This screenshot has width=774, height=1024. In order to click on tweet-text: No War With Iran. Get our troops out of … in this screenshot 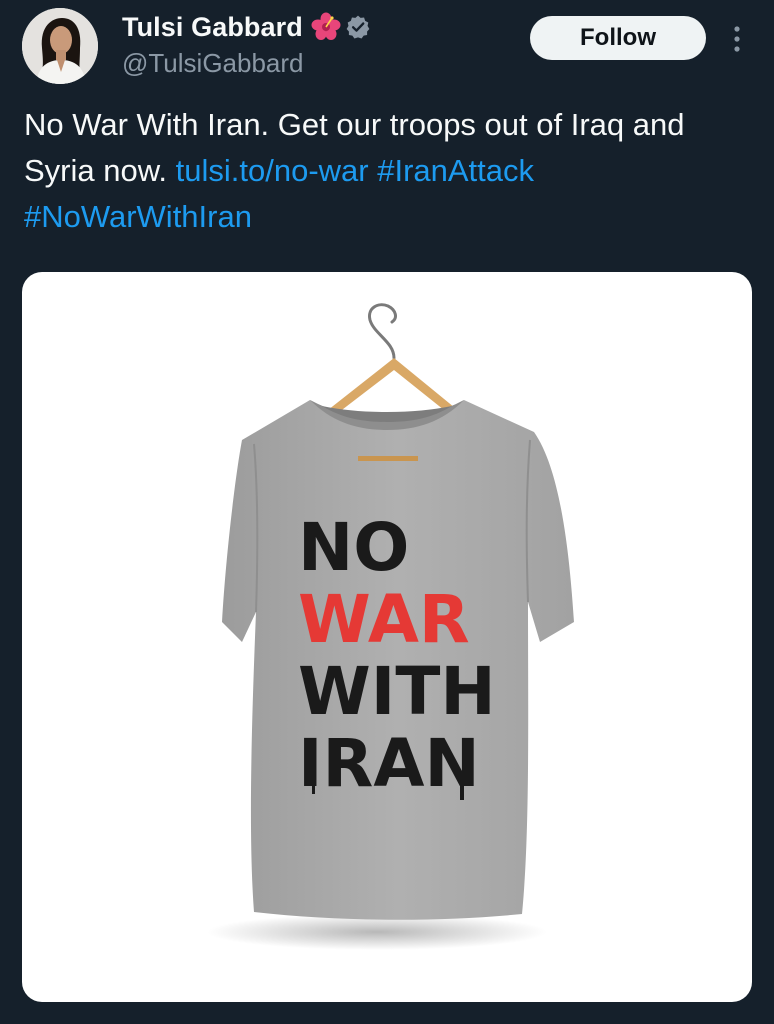, I will do `click(389, 171)`.